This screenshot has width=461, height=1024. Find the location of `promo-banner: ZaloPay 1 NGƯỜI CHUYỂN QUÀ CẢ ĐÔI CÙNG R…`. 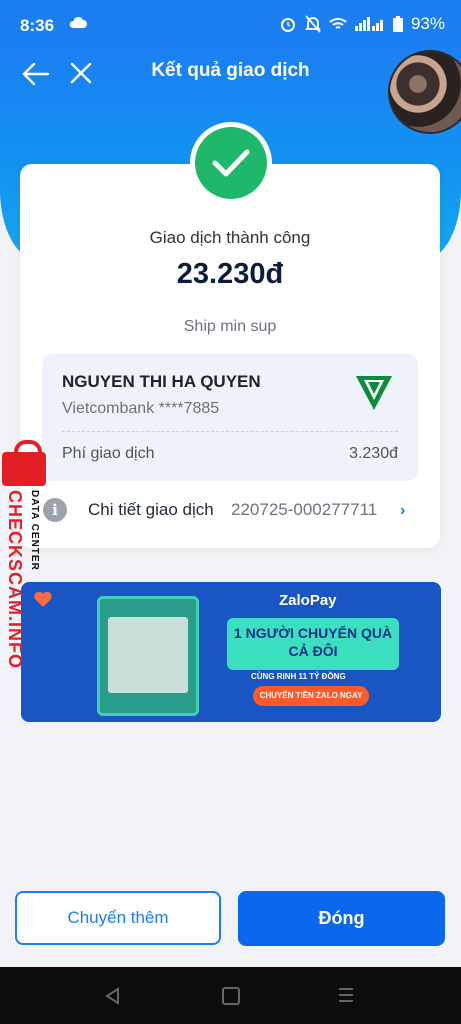

promo-banner: ZaloPay 1 NGƯỜI CHUYỂN QUÀ CẢ ĐÔI CÙNG R… is located at coordinates (231, 652).